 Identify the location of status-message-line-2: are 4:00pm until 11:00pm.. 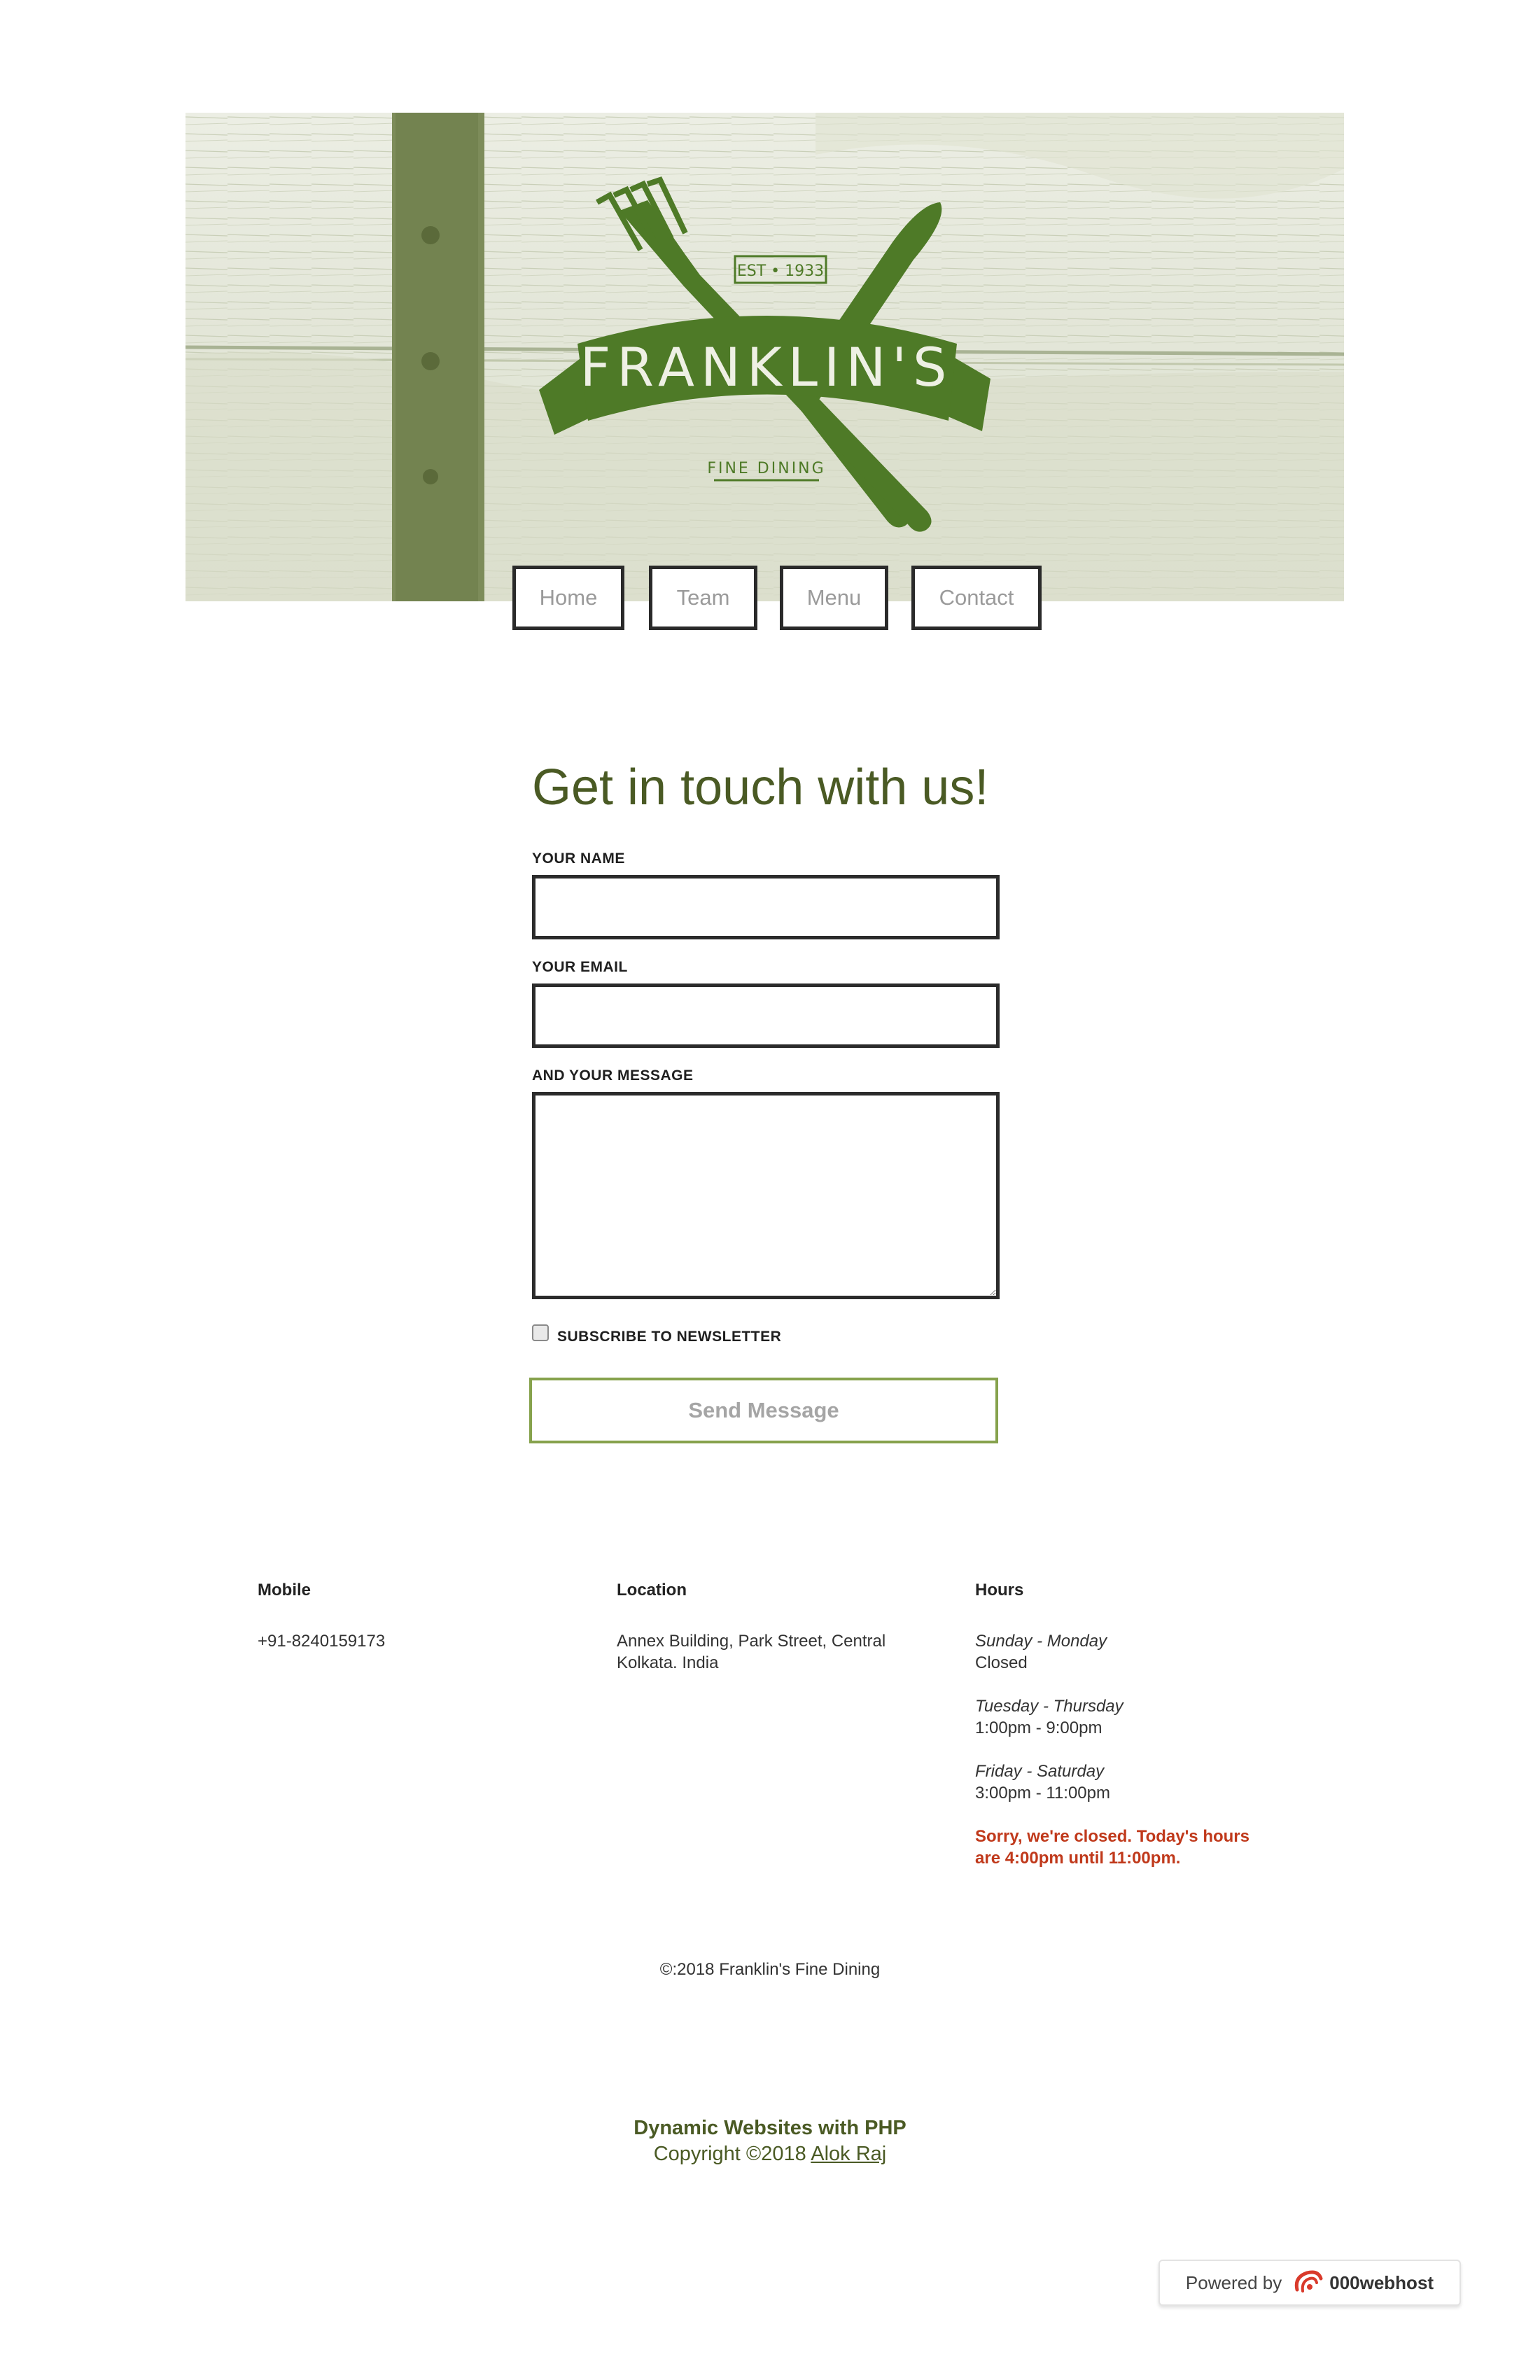
(1078, 1858).